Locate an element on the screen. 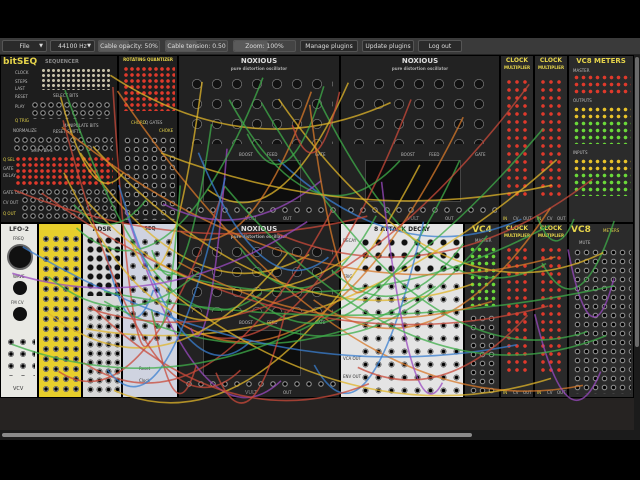 The width and height of the screenshot is (640, 480). noxious-1-label-feed: FEED is located at coordinates (272, 154).